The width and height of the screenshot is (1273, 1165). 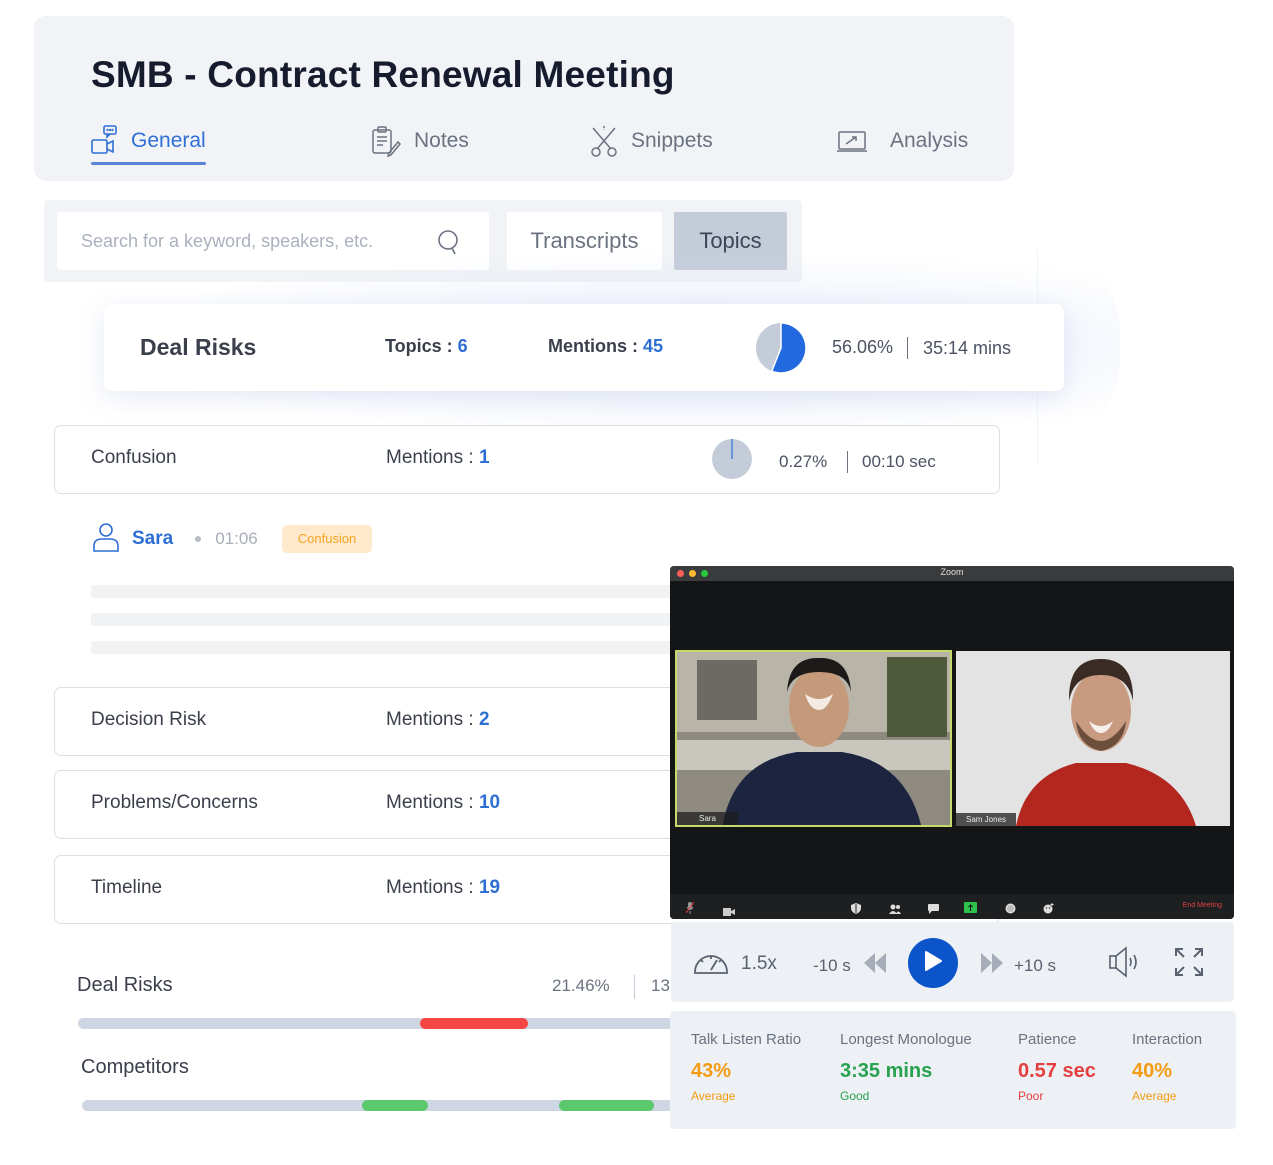 I want to click on timeline-duration-partial: 13, so click(x=660, y=985).